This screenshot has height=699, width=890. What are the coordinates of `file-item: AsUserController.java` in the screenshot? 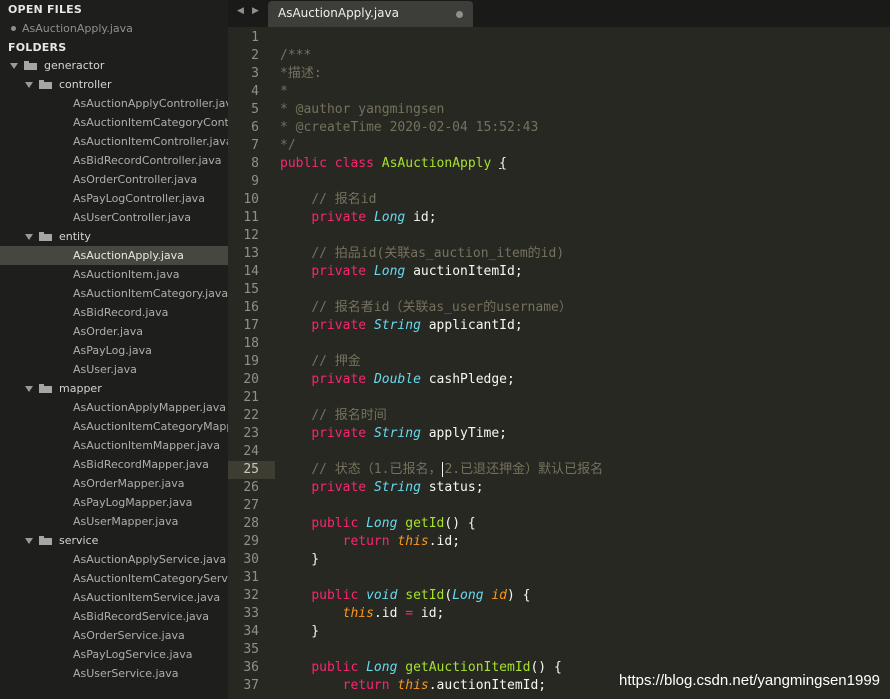 It's located at (114, 217).